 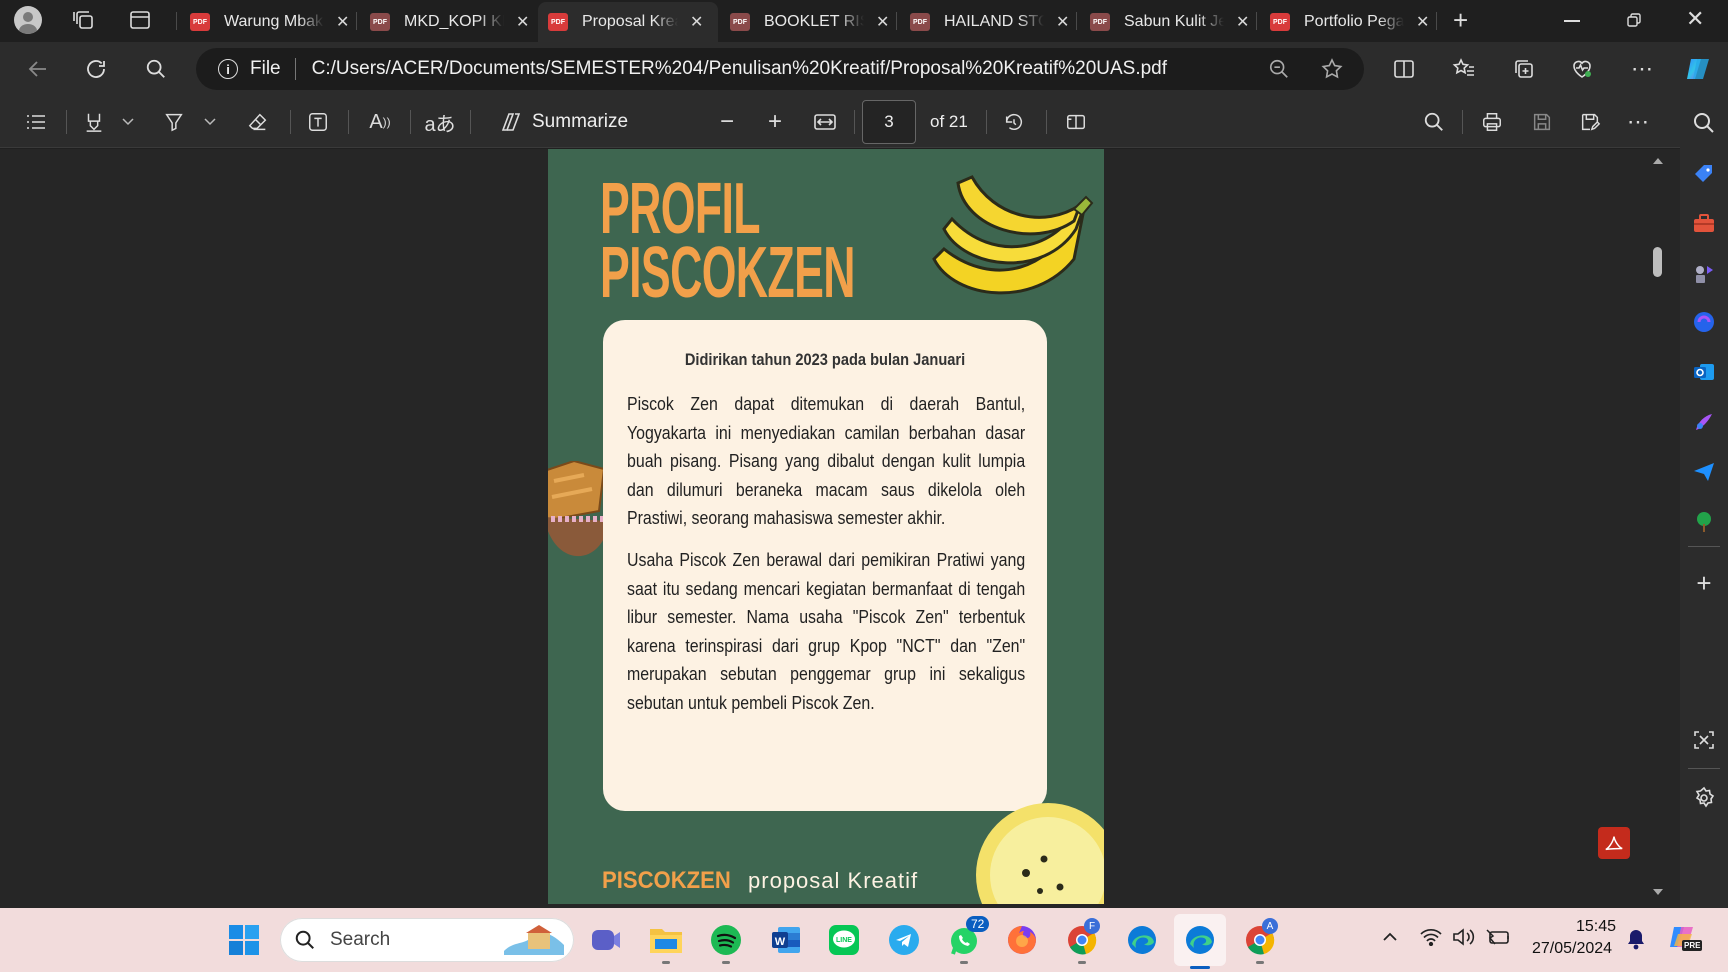 I want to click on windows-start-icon, so click(x=244, y=940).